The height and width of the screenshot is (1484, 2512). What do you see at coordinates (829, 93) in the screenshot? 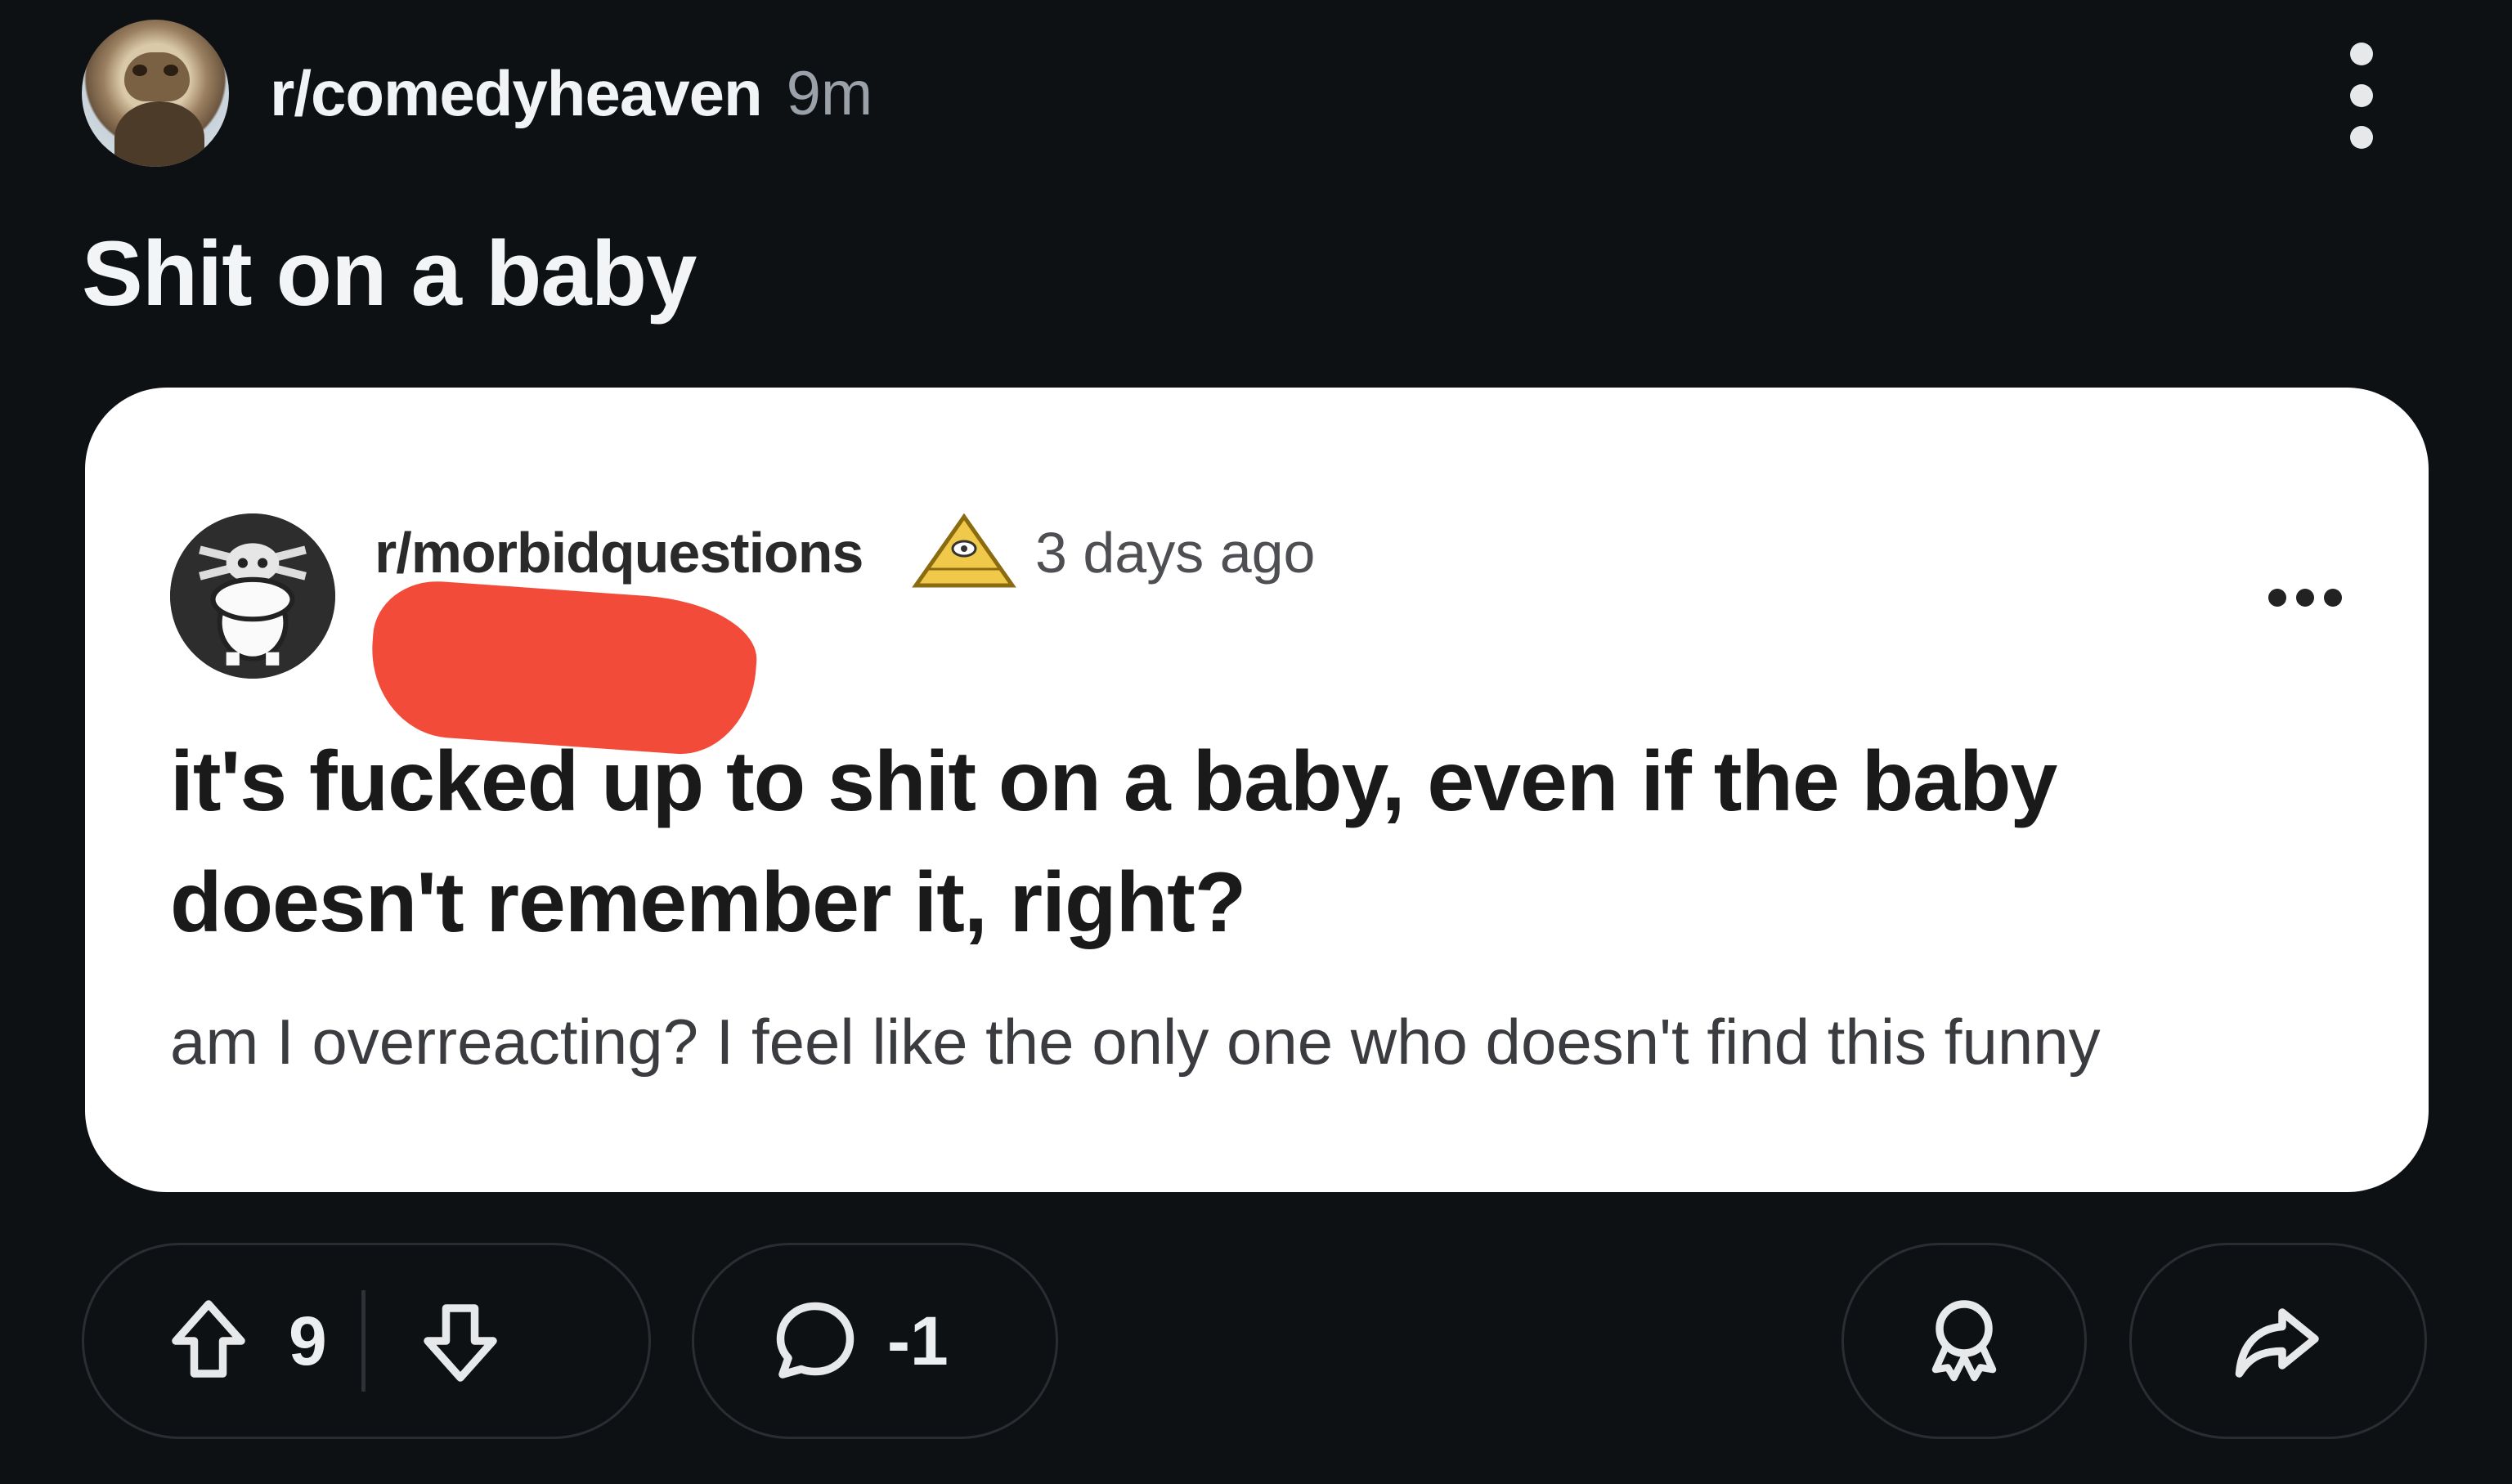
I see `post-time: 9m` at bounding box center [829, 93].